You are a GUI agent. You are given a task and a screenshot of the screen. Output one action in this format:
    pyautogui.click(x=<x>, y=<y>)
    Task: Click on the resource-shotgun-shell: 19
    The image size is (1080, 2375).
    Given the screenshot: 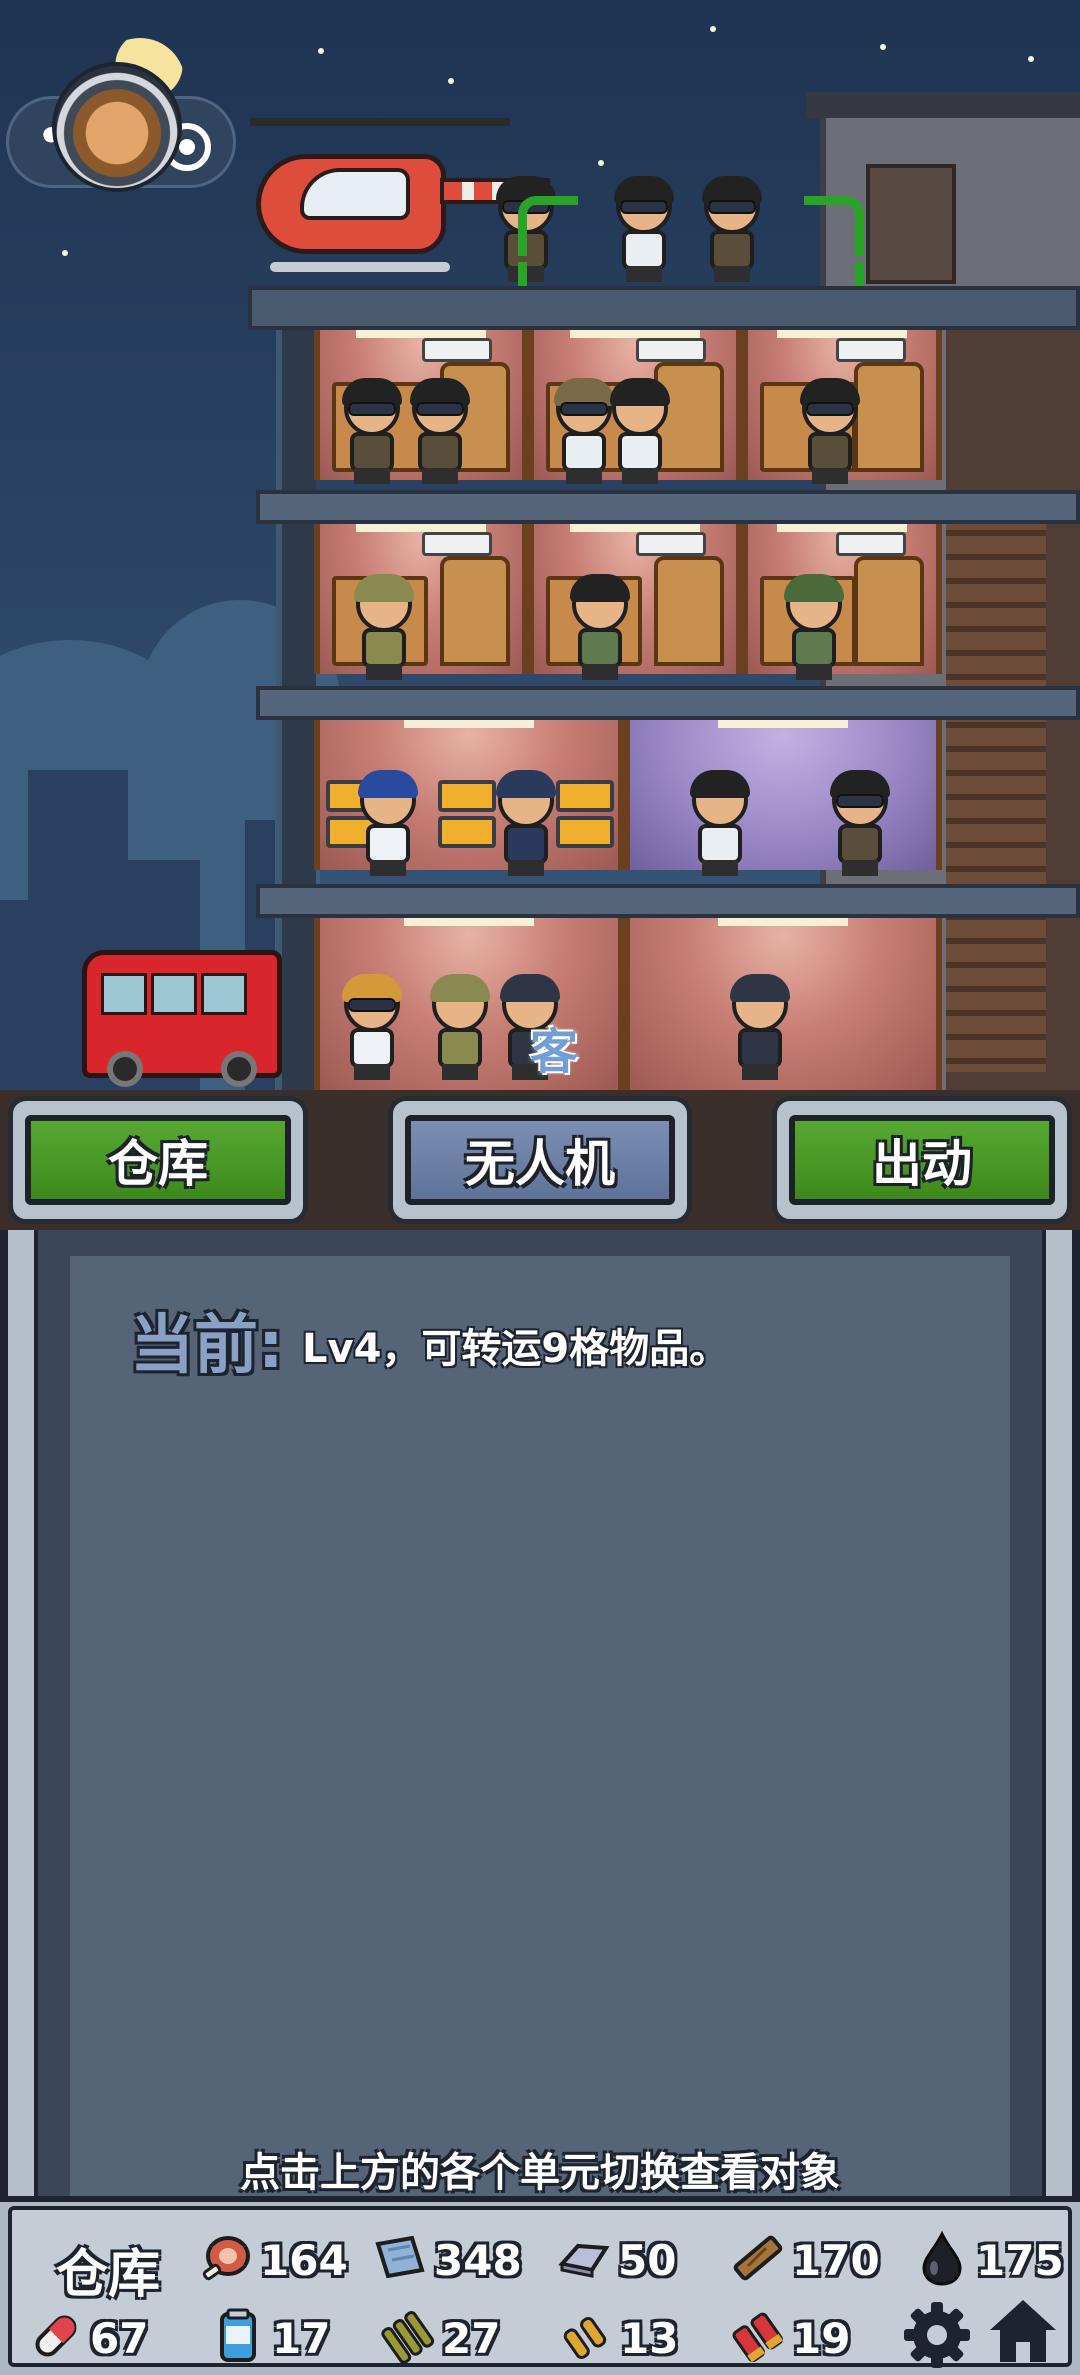 What is the action you would take?
    pyautogui.click(x=805, y=2337)
    